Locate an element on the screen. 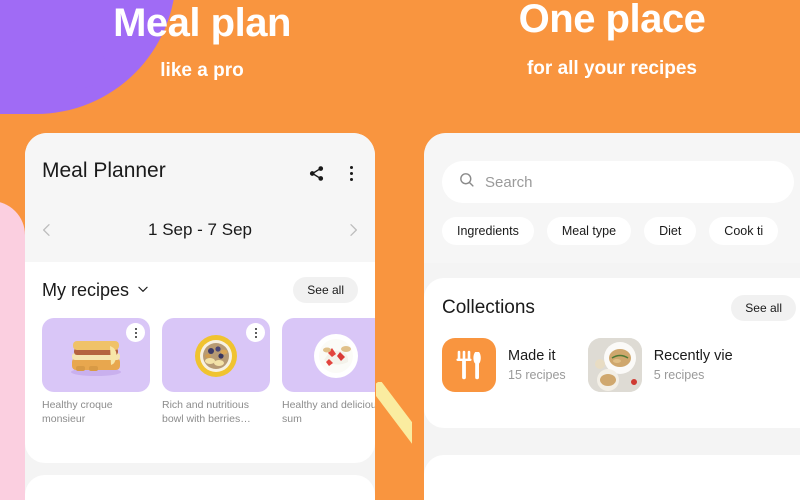 Image resolution: width=800 pixels, height=500 pixels. hero-left-title: Meal plan is located at coordinates (202, 23).